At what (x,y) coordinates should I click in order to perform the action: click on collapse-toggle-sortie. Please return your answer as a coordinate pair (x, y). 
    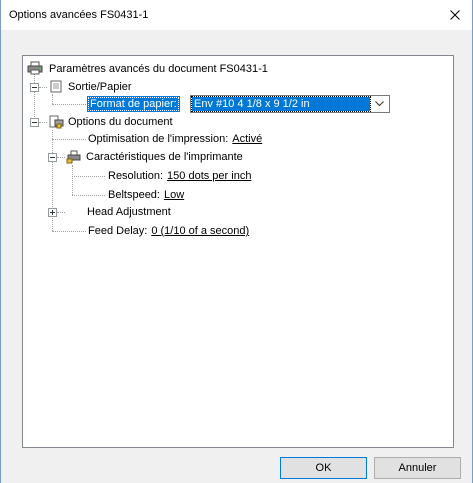
    Looking at the image, I should click on (34, 87).